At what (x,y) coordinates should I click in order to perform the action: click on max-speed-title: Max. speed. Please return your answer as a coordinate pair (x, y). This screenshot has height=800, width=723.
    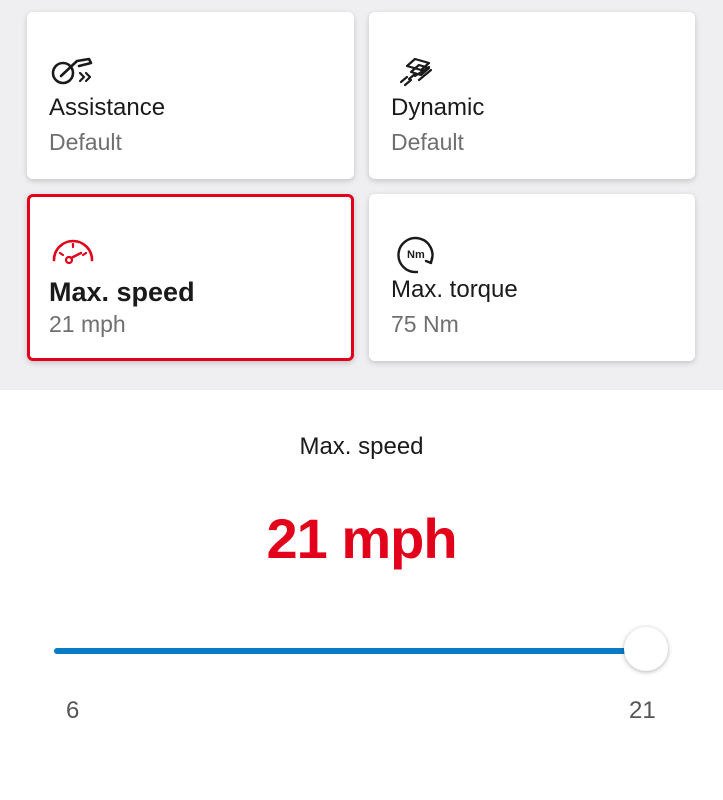
    Looking at the image, I should click on (122, 292).